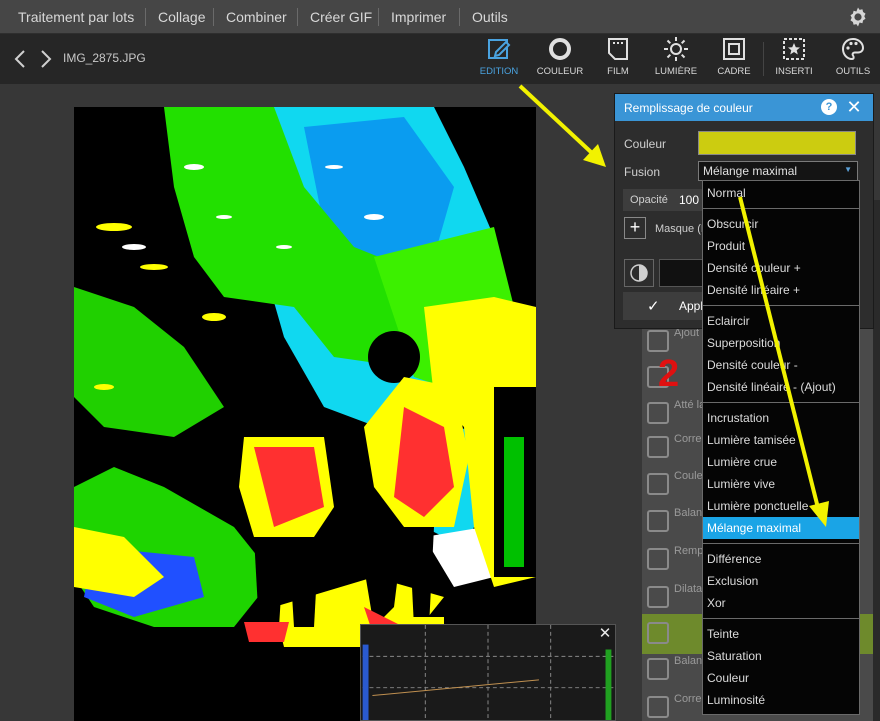 The width and height of the screenshot is (880, 721). I want to click on blend-mode-option: Superposition, so click(781, 343).